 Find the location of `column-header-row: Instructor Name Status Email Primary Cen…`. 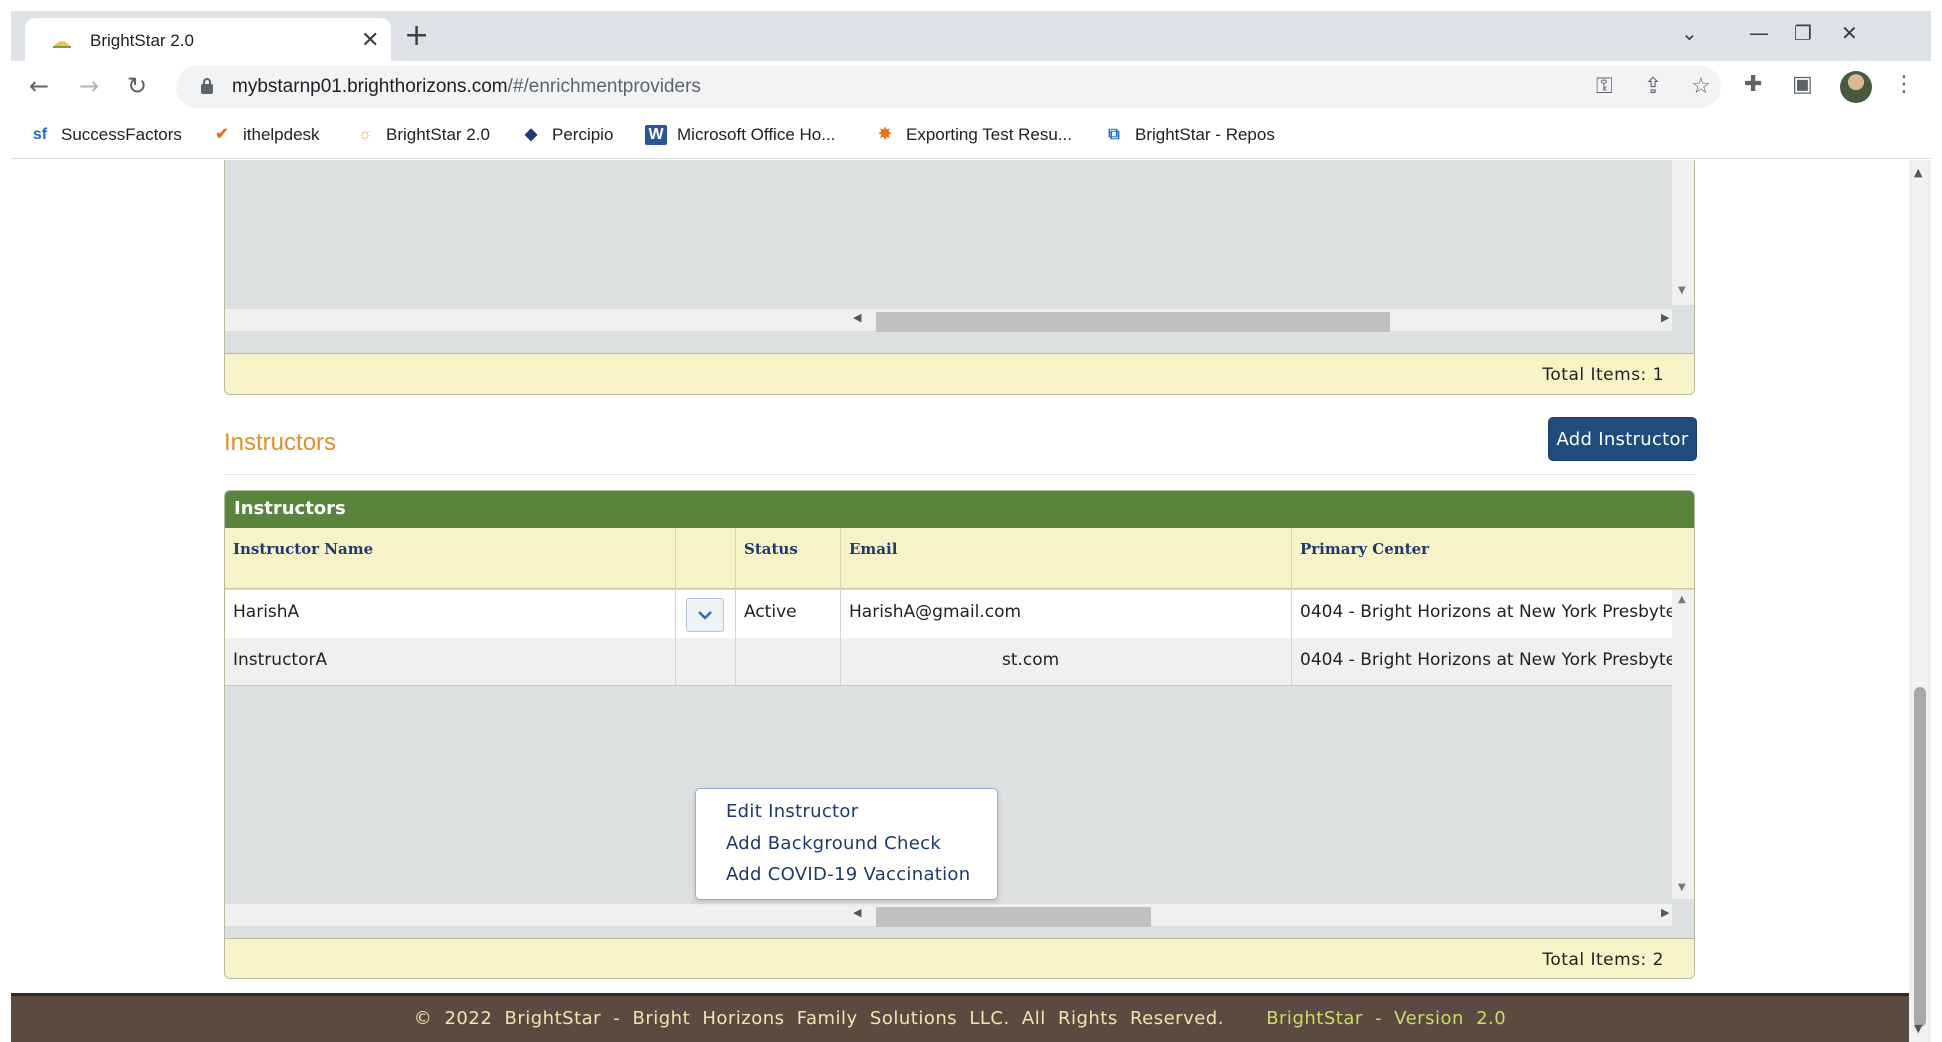

column-header-row: Instructor Name Status Email Primary Cen… is located at coordinates (959, 558).